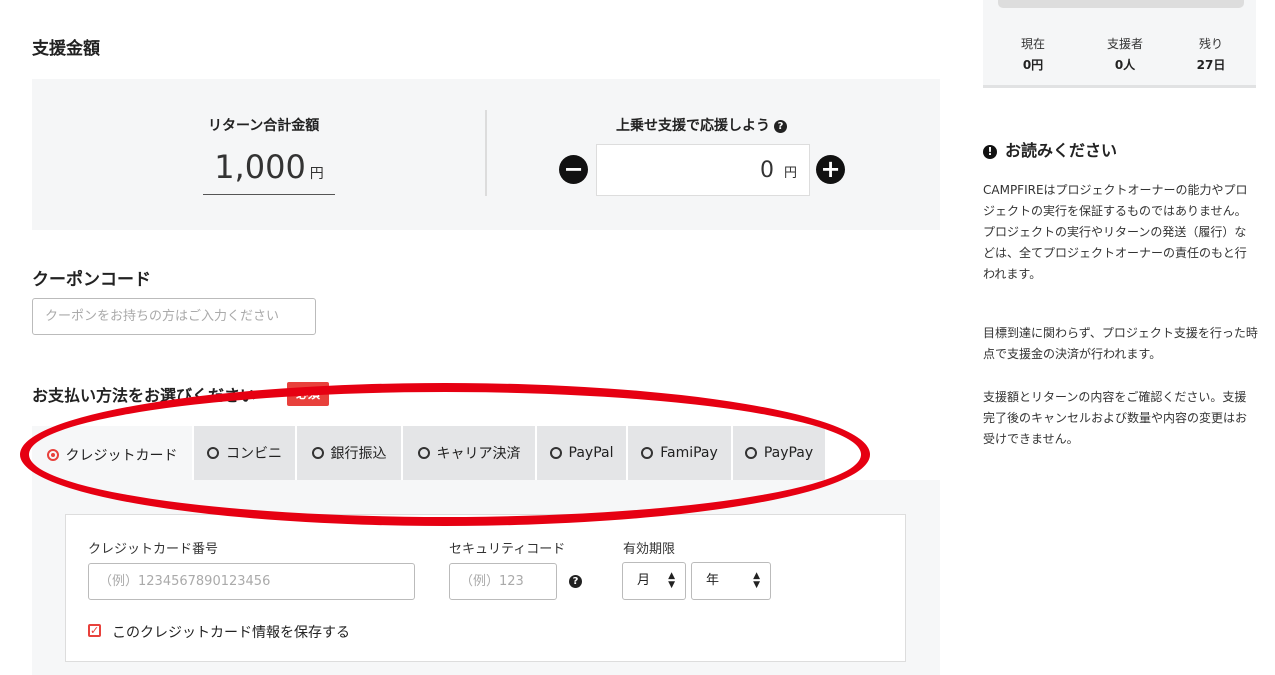  What do you see at coordinates (52, 455) in the screenshot?
I see `radio-selected-icon` at bounding box center [52, 455].